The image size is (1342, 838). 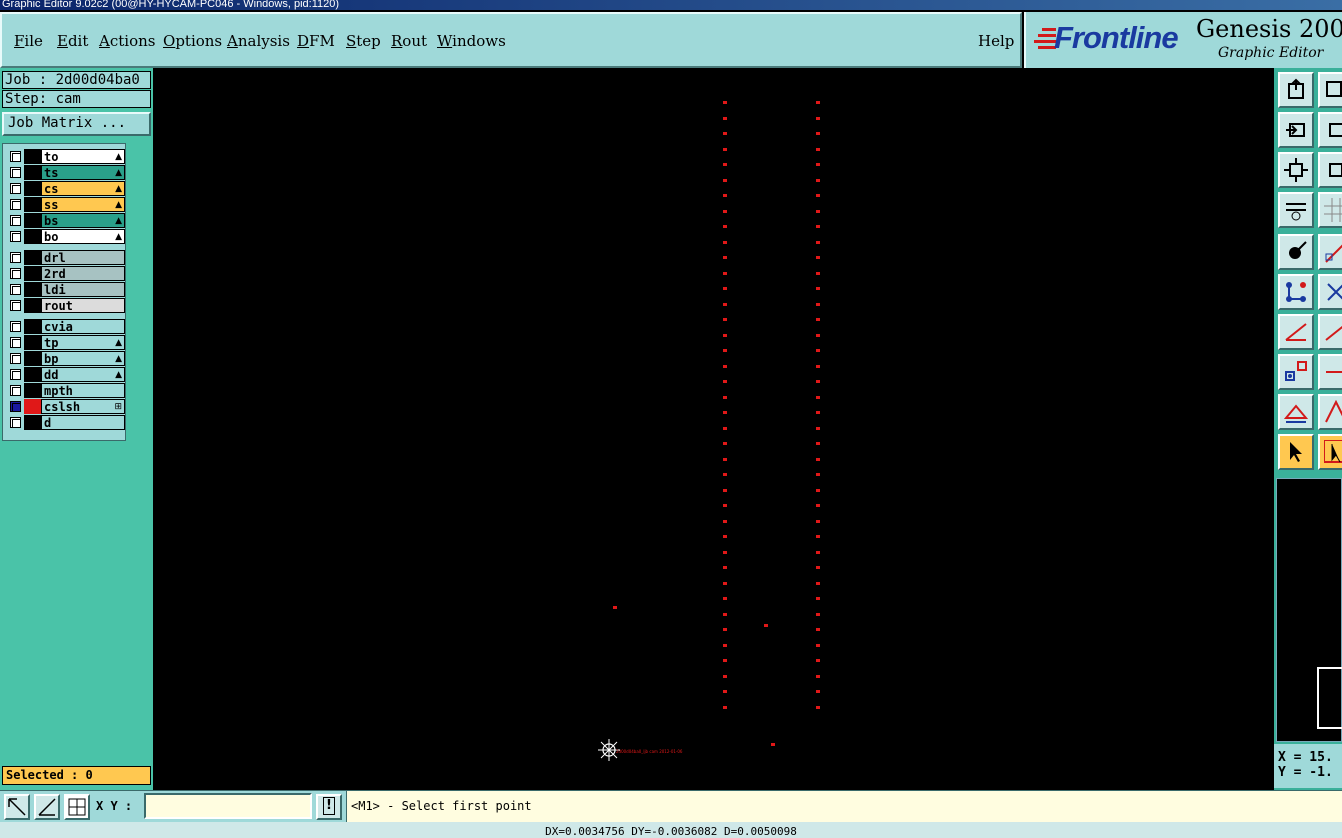 I want to click on layer-name: mpth, so click(x=83, y=390).